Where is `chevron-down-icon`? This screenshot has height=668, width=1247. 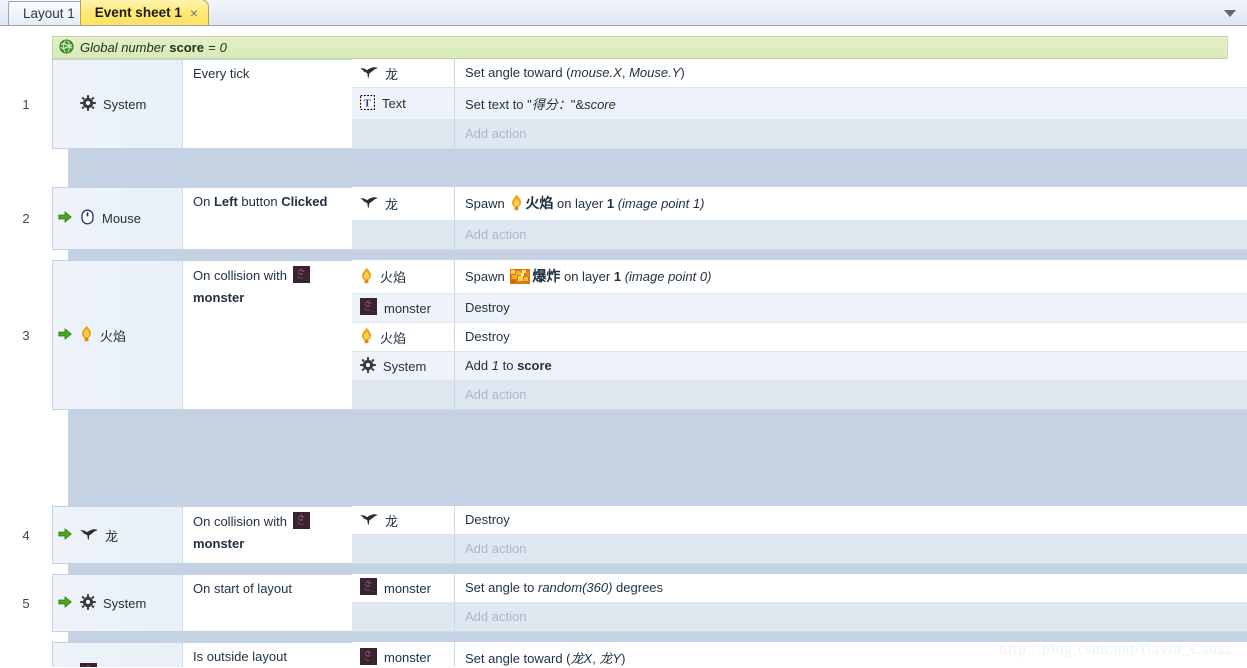 chevron-down-icon is located at coordinates (1230, 13).